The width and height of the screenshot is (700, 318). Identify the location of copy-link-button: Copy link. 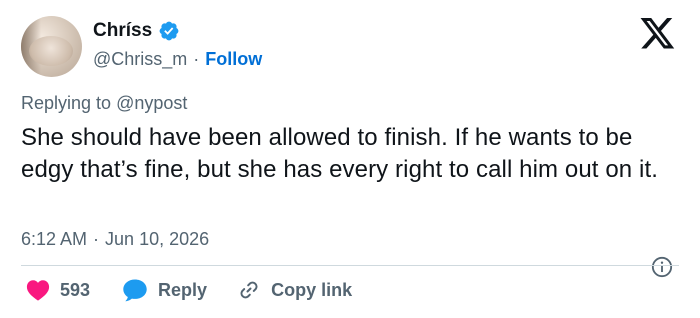
(294, 290).